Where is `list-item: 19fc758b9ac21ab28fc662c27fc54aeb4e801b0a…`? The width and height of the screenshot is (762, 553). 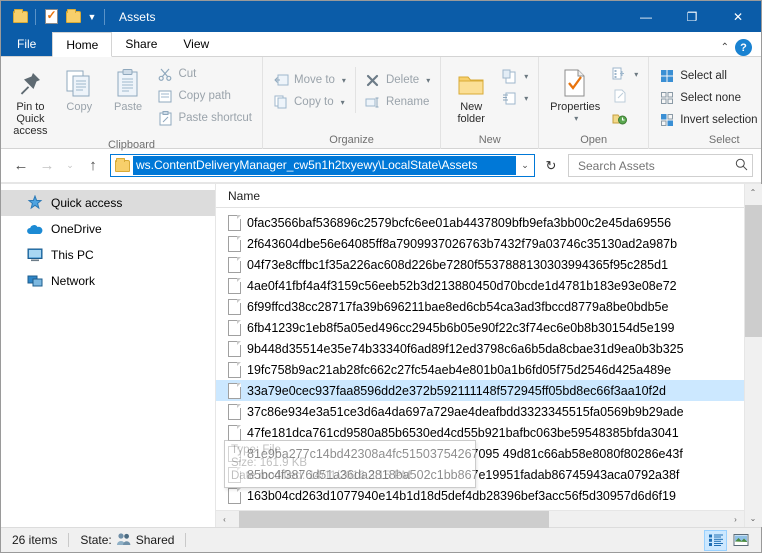
list-item: 19fc758b9ac21ab28fc662c27fc54aeb4e801b0a… is located at coordinates (480, 369).